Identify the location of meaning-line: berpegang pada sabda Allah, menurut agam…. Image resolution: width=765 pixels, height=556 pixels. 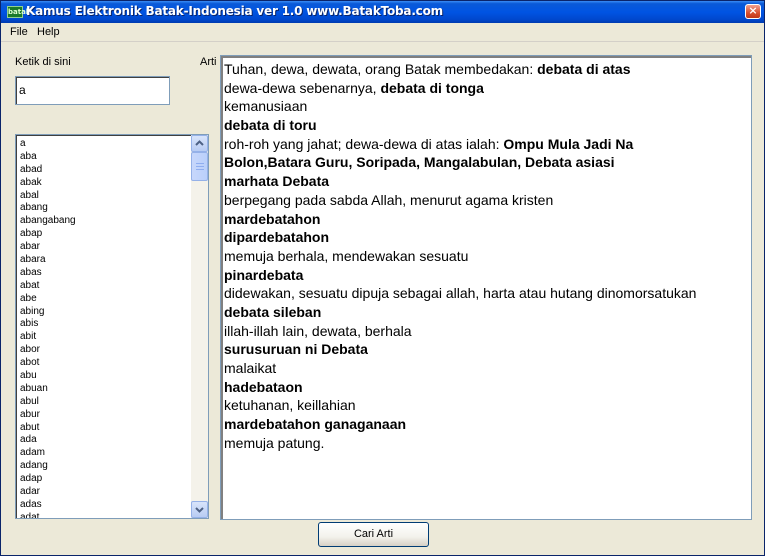
(487, 200).